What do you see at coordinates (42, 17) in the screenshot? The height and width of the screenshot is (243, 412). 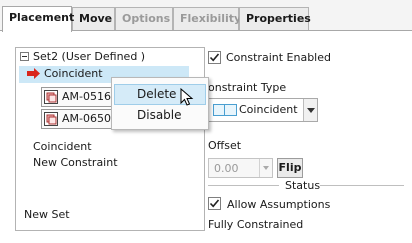 I see `tab-placement-label: Placement` at bounding box center [42, 17].